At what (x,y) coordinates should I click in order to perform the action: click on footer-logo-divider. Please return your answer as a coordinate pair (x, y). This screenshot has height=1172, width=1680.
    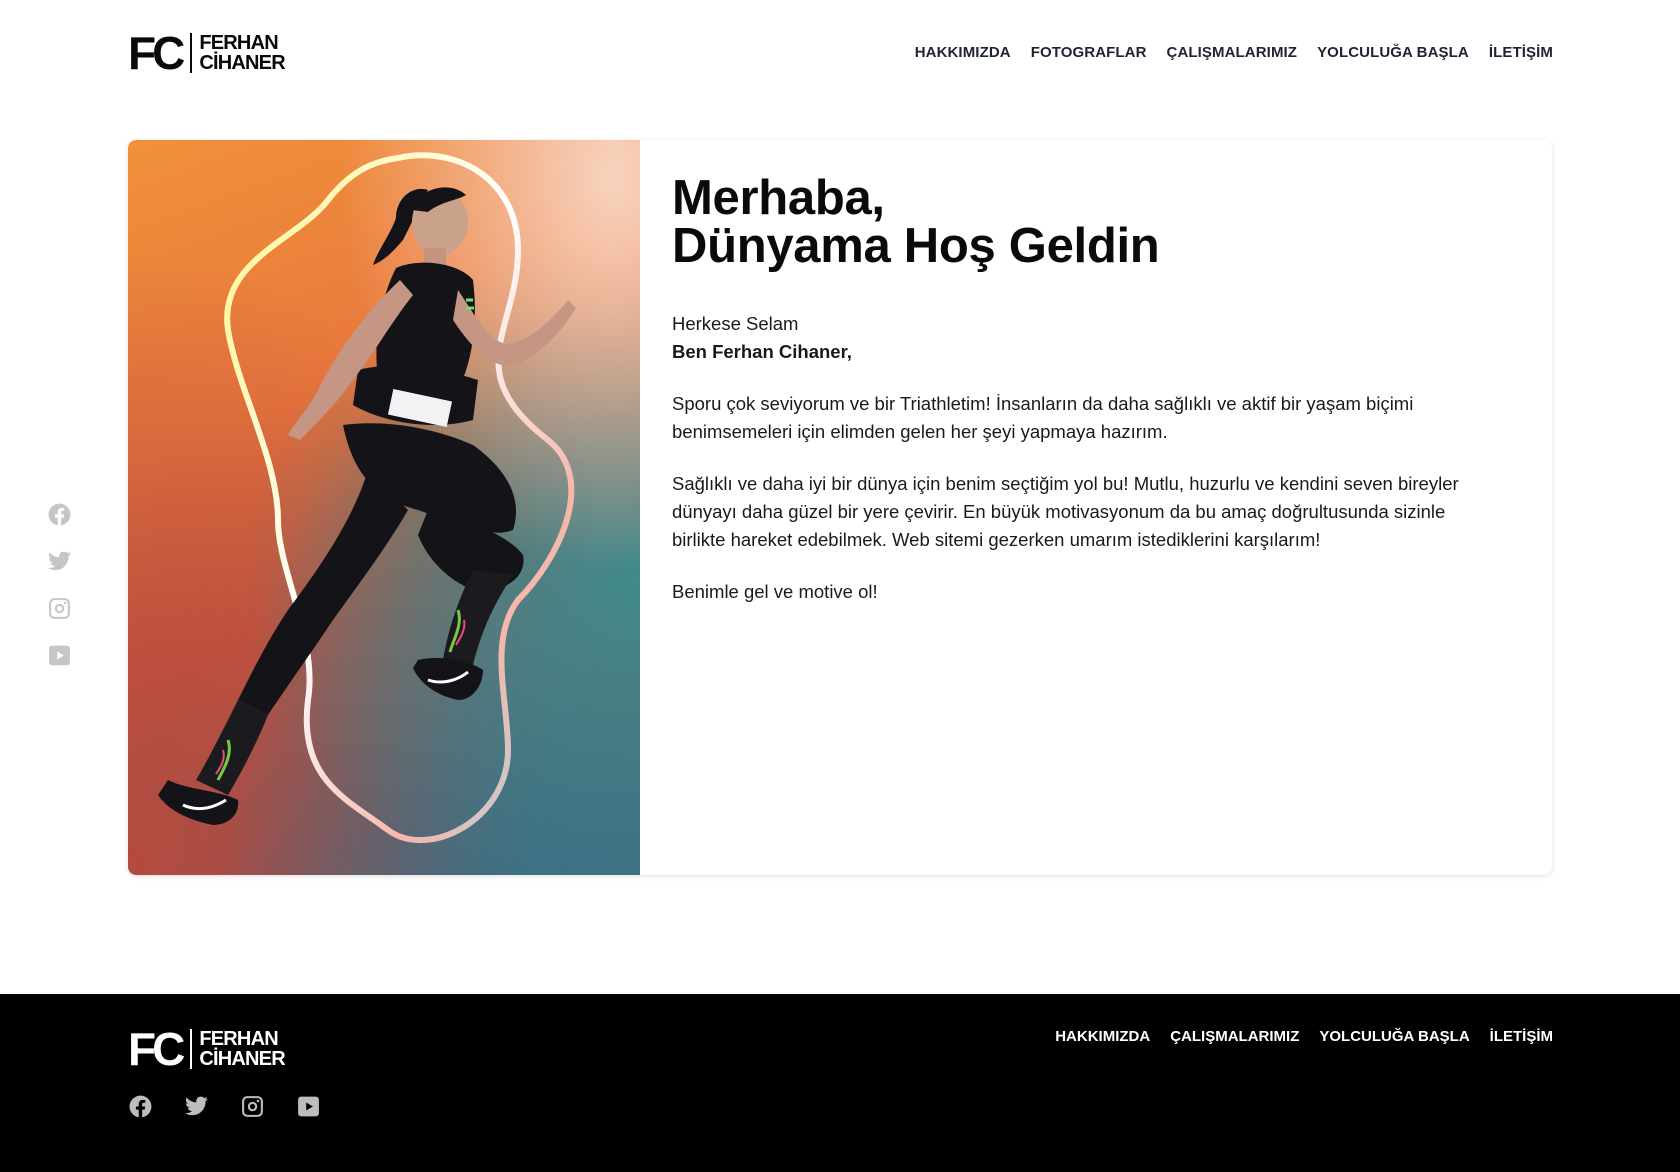
    Looking at the image, I should click on (191, 1049).